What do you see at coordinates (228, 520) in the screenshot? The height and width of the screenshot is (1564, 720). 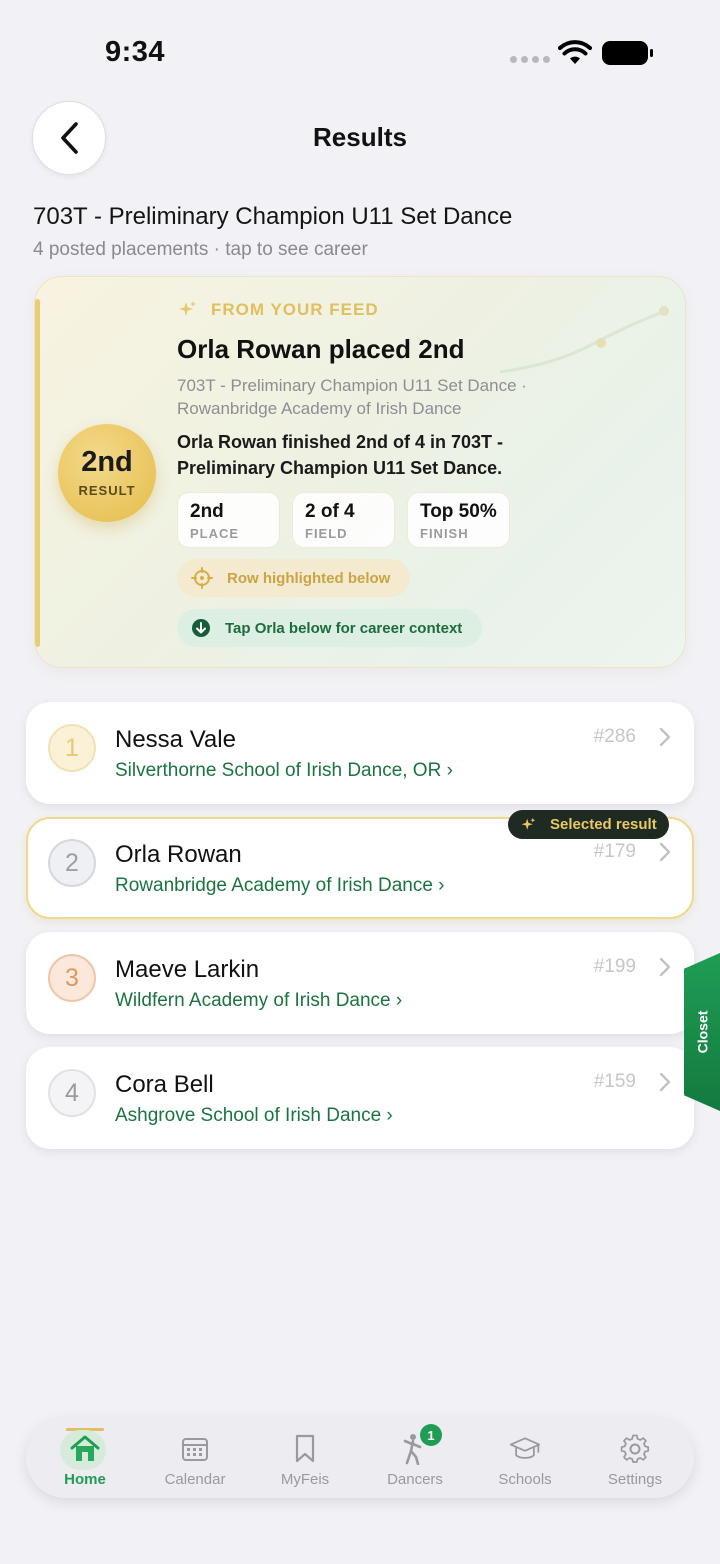 I see `stat-chip-place: 2nd PLACE` at bounding box center [228, 520].